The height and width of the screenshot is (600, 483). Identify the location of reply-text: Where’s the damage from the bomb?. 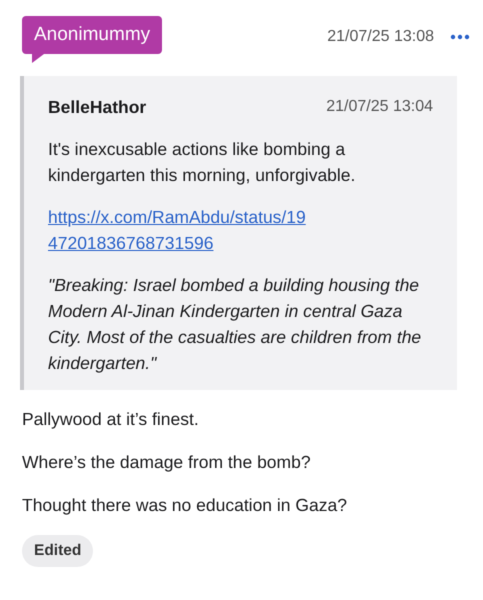
(167, 462).